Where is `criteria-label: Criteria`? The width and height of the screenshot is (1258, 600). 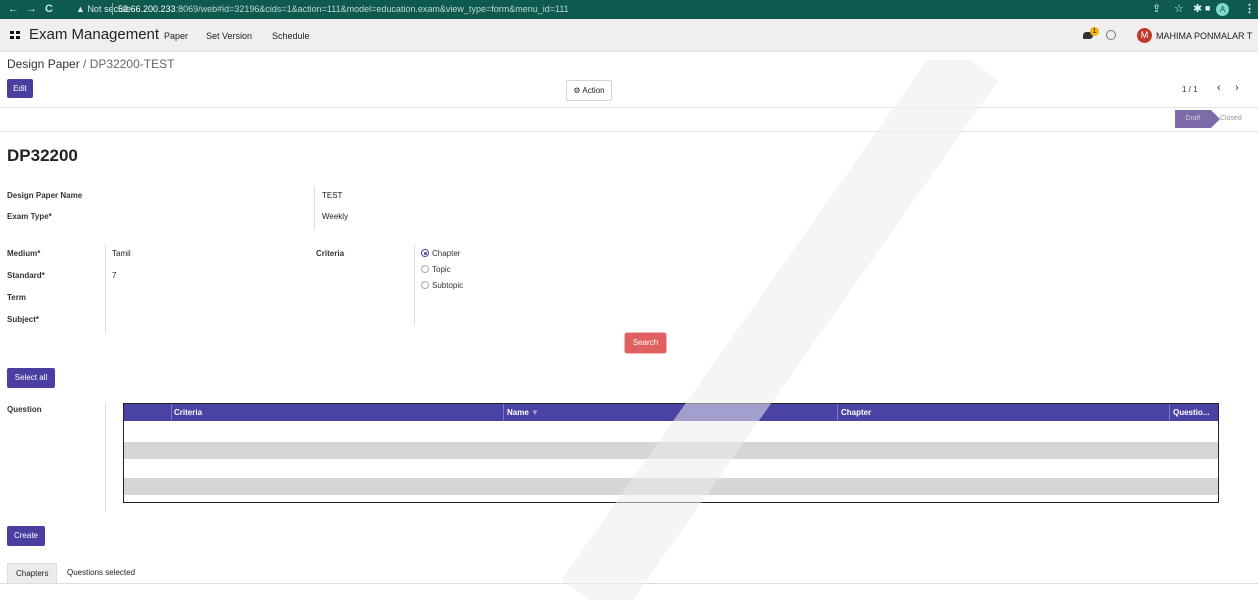 criteria-label: Criteria is located at coordinates (330, 253).